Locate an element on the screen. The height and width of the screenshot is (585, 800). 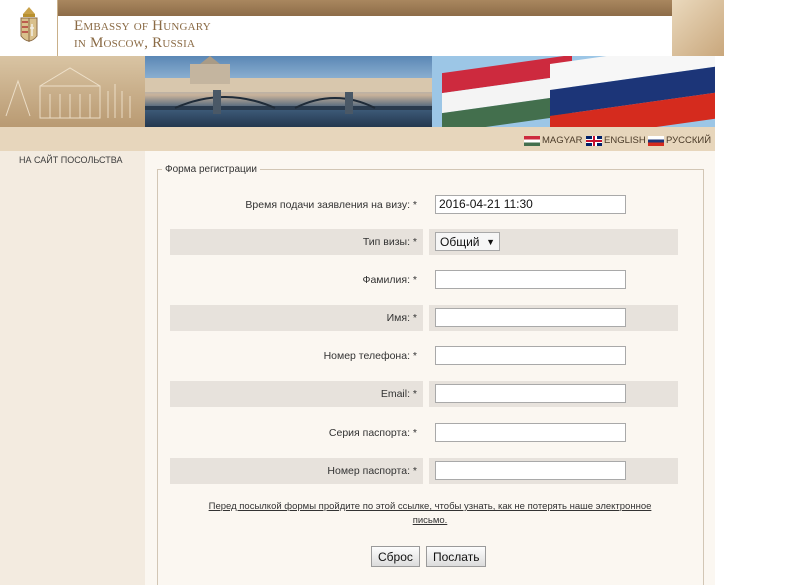
header-strip is located at coordinates (362, 8).